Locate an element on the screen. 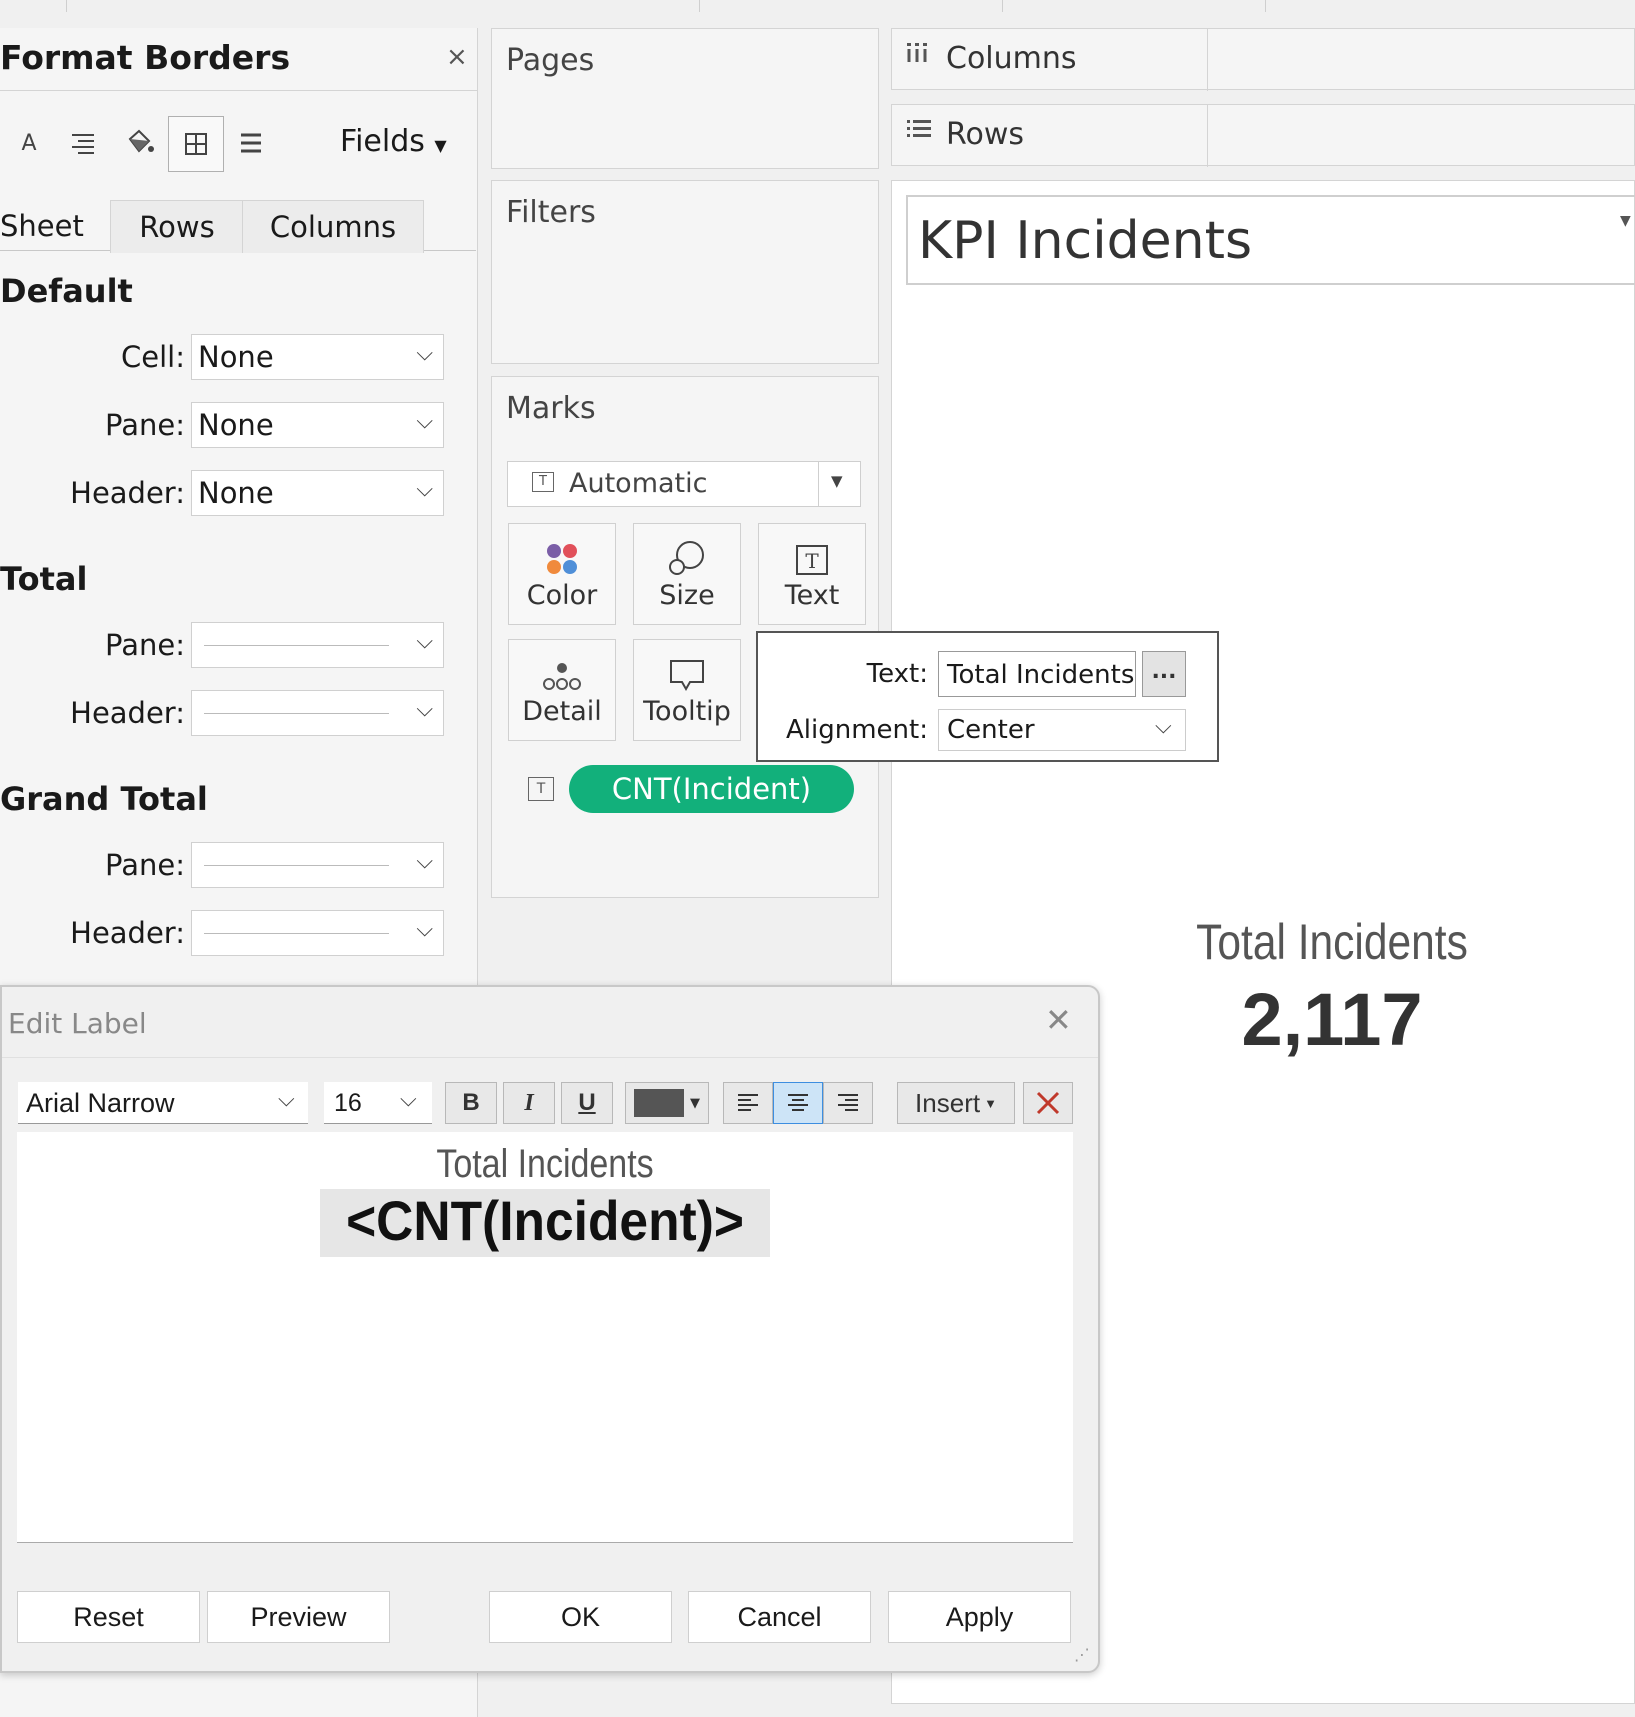  tab-sheet: Sheet is located at coordinates (55, 226).